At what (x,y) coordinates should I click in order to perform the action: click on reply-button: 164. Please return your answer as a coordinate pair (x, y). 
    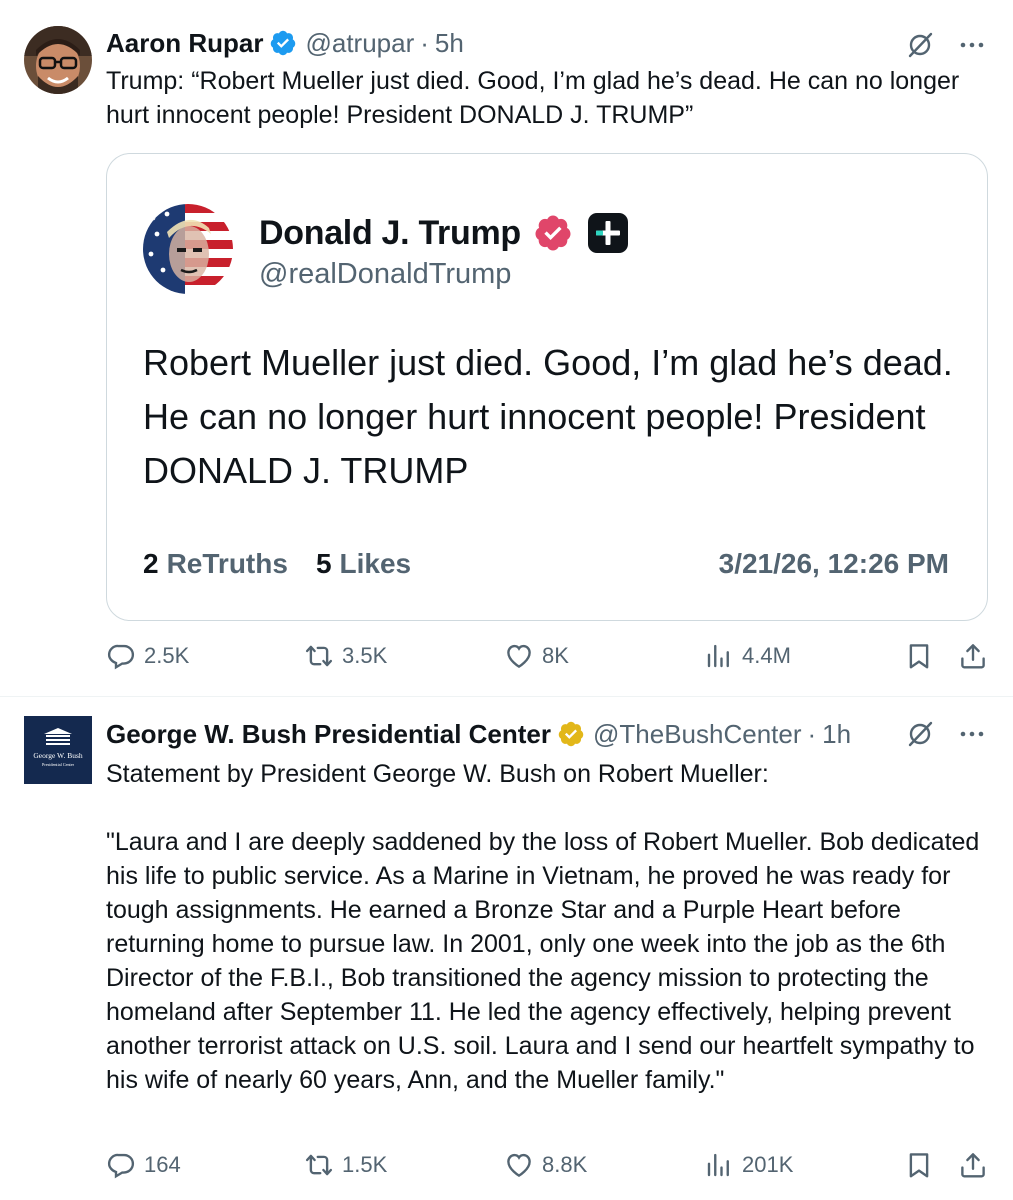
    Looking at the image, I should click on (143, 1165).